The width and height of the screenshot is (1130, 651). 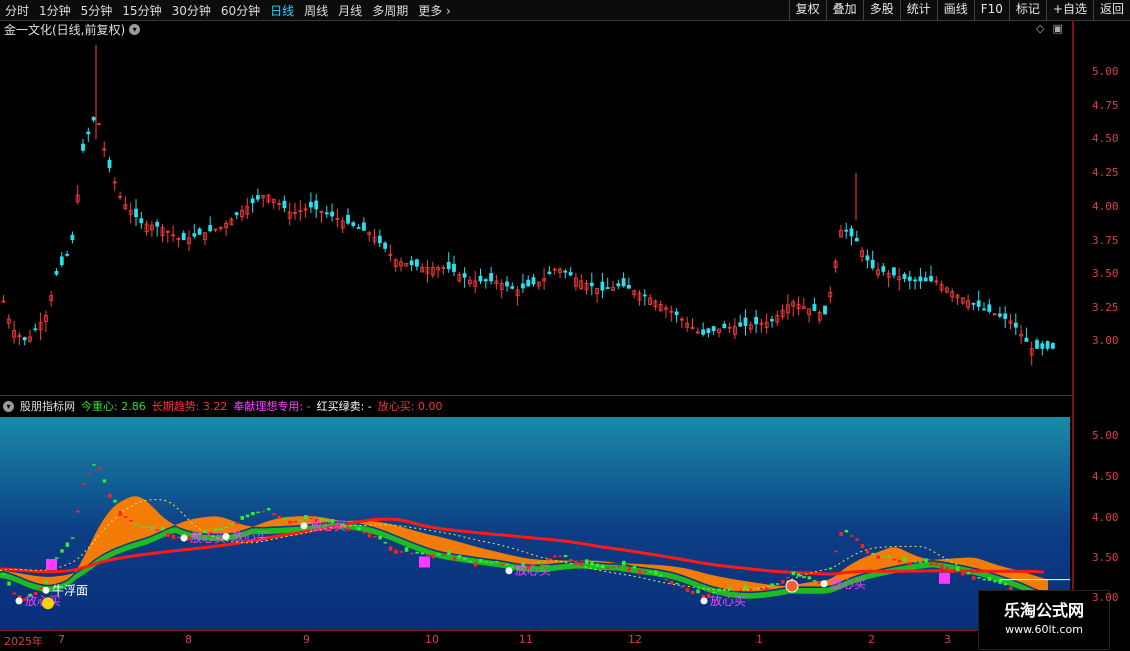 What do you see at coordinates (390, 10) in the screenshot?
I see `period-tab: 多周期` at bounding box center [390, 10].